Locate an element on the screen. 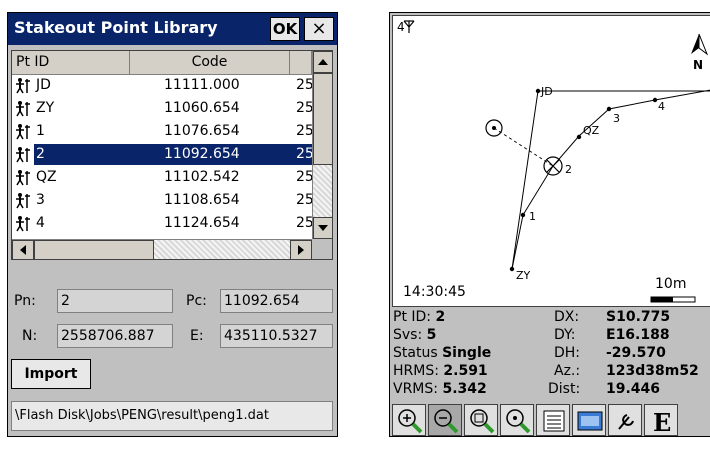 This screenshot has height=450, width=710. map-toolbar: E is located at coordinates (550, 419).